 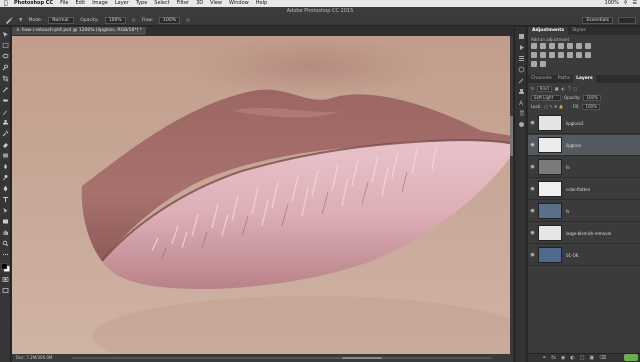 I want to click on filter-pixel-icon: ■, so click(x=557, y=88).